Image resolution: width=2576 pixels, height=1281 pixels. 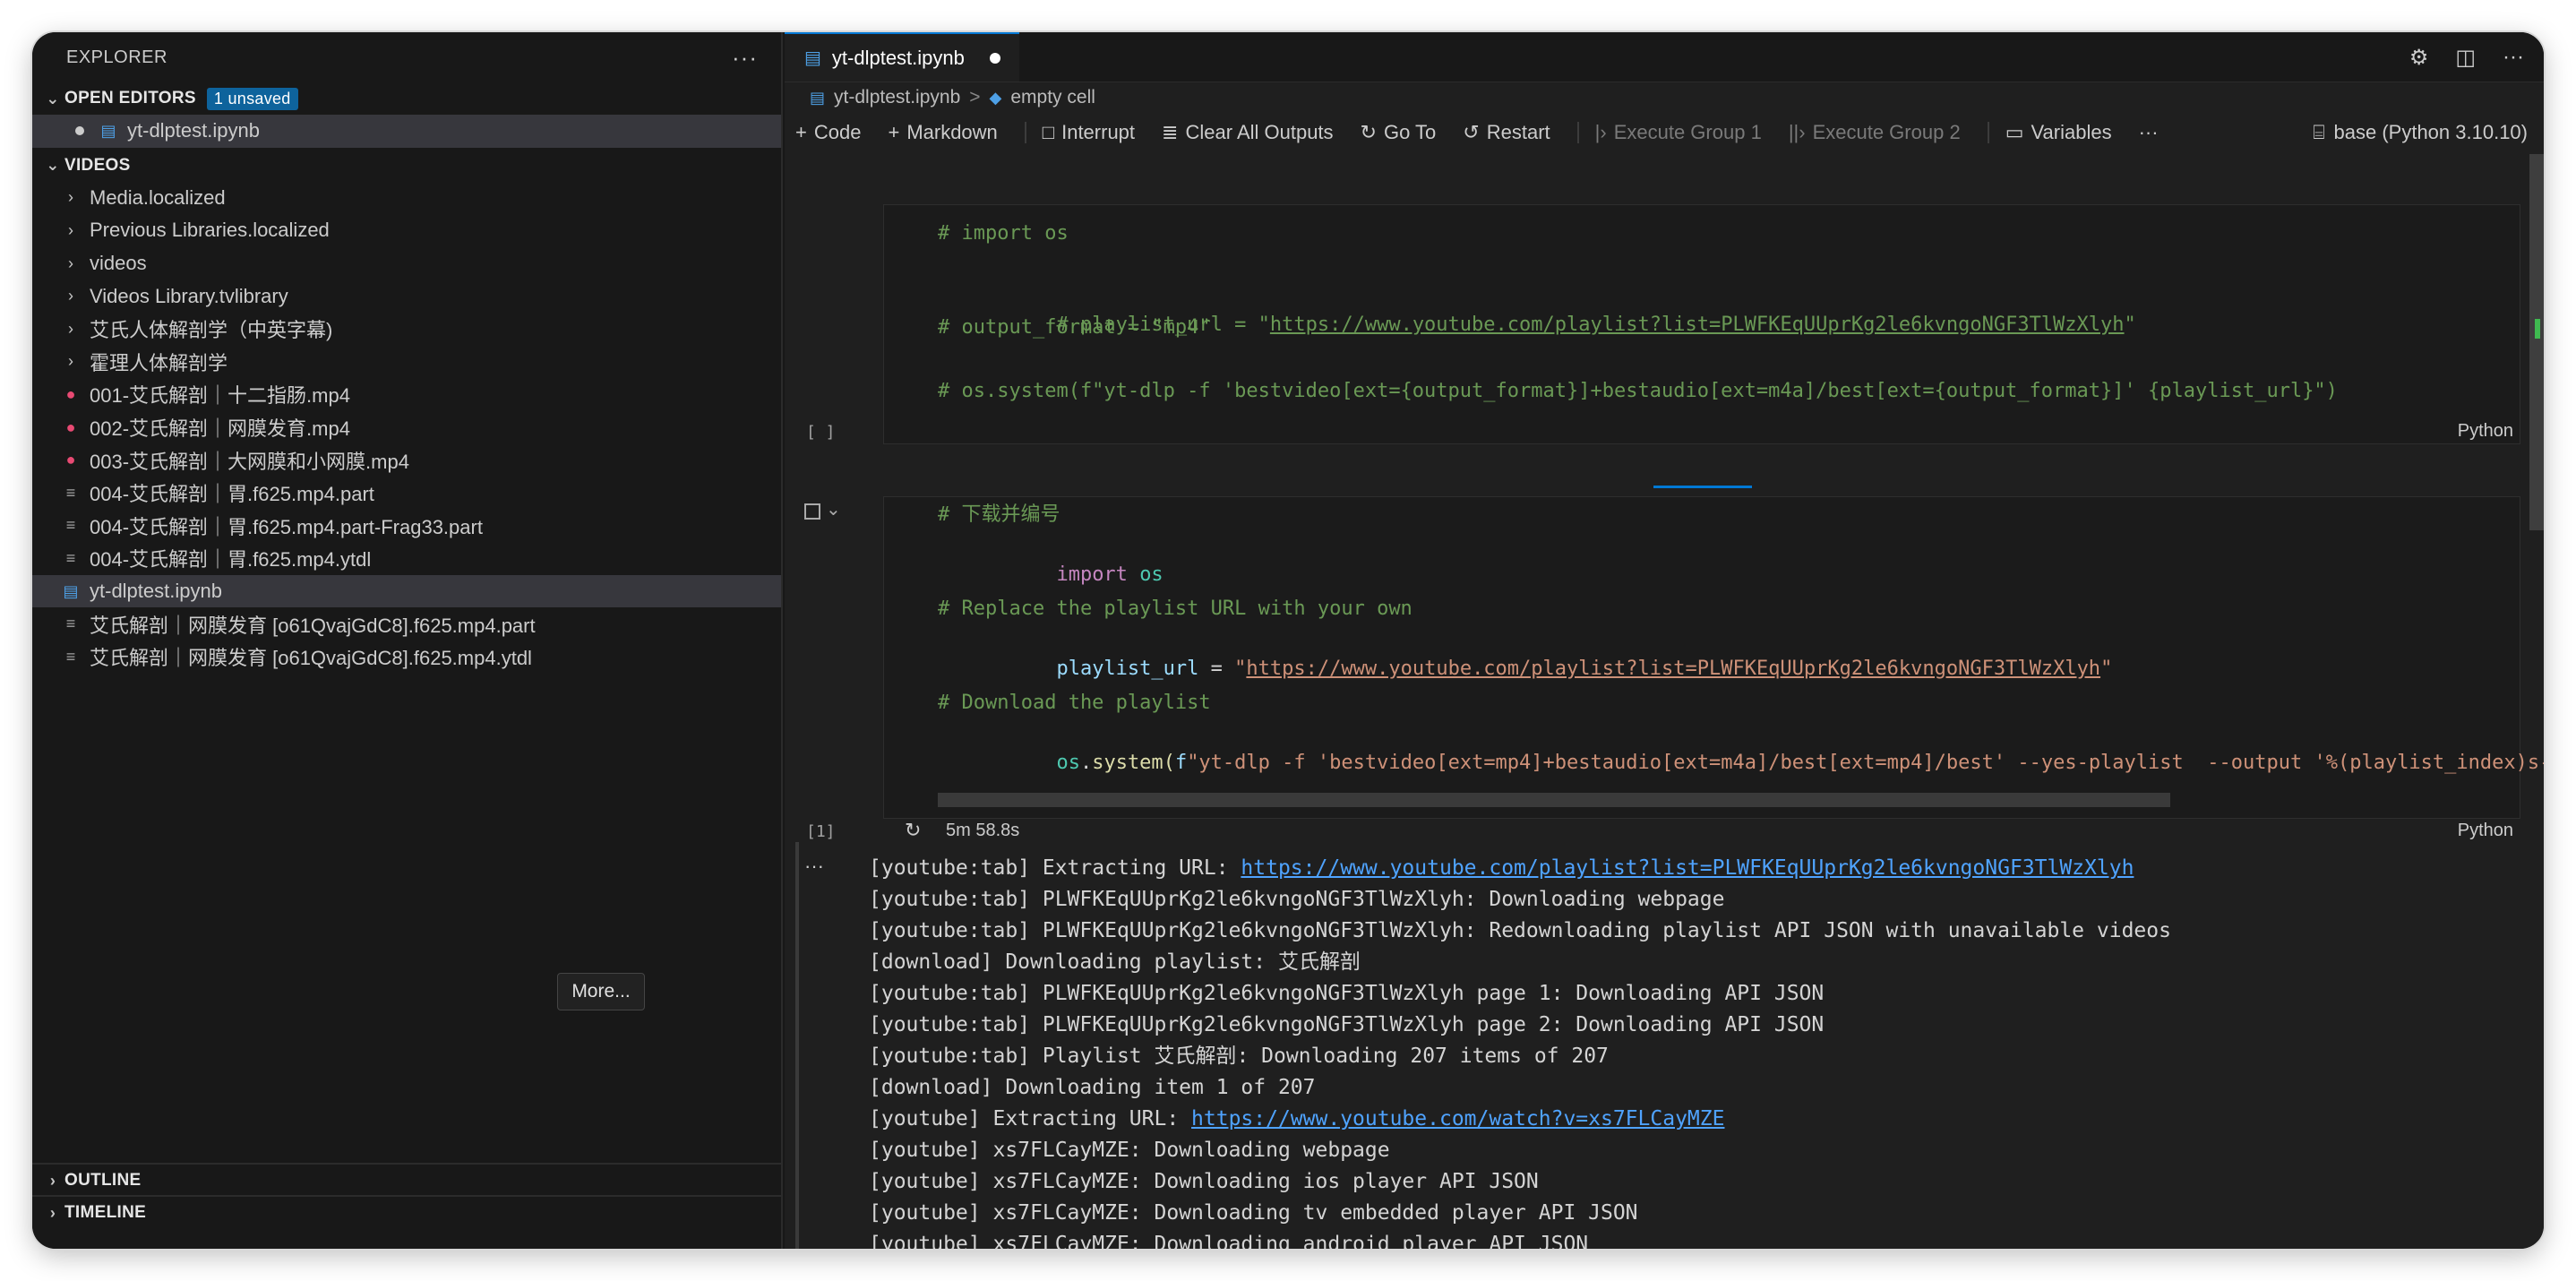 I want to click on go-to-button: ↻ Go To, so click(x=1399, y=132).